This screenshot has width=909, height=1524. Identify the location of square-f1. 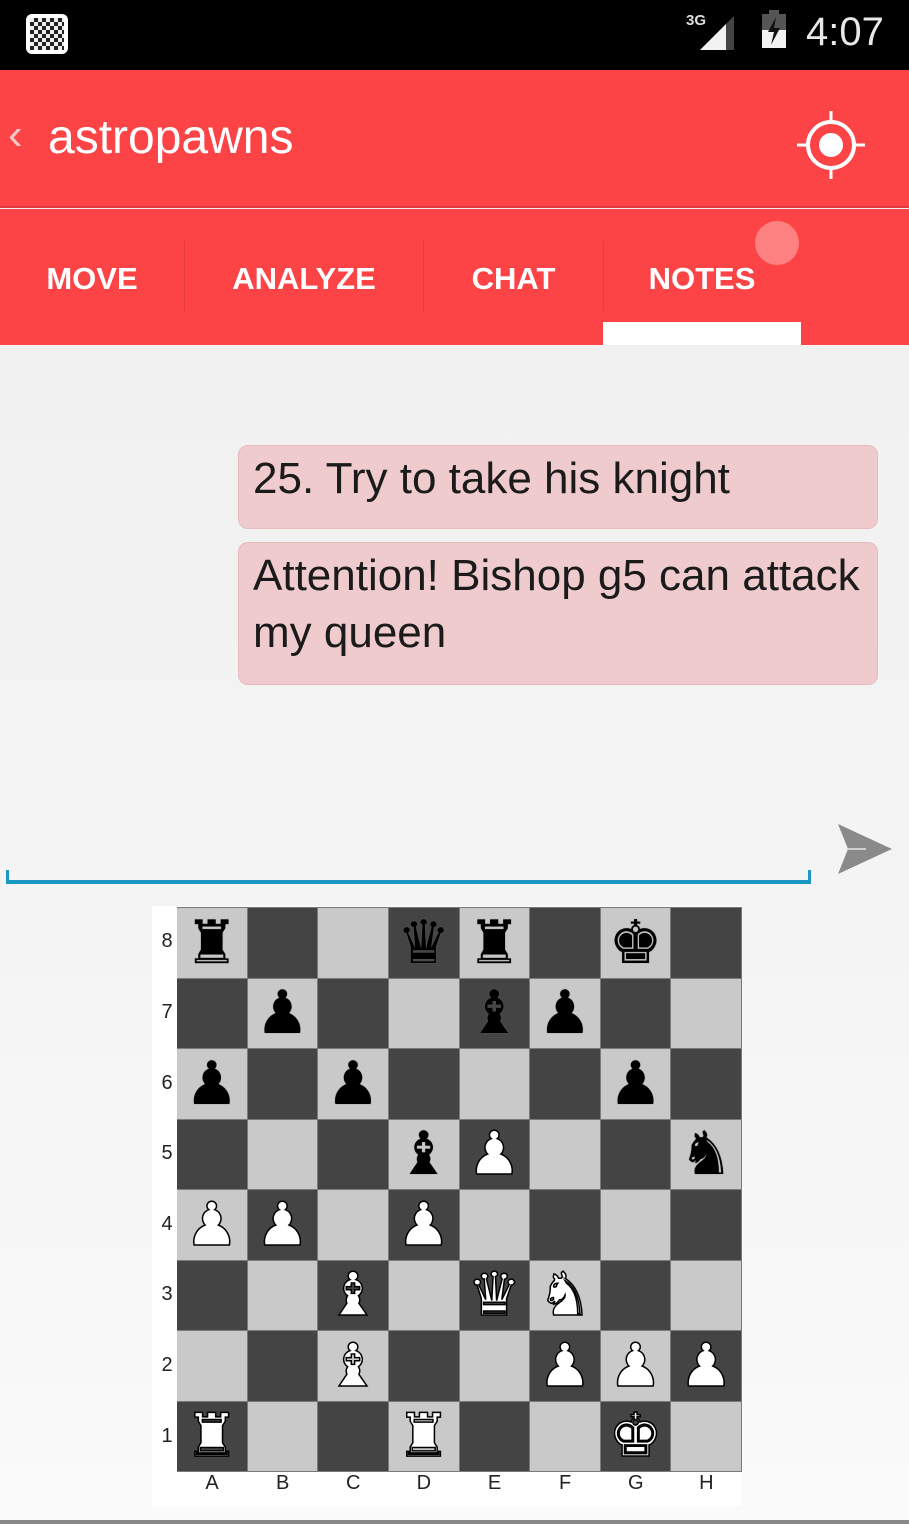
(565, 1436).